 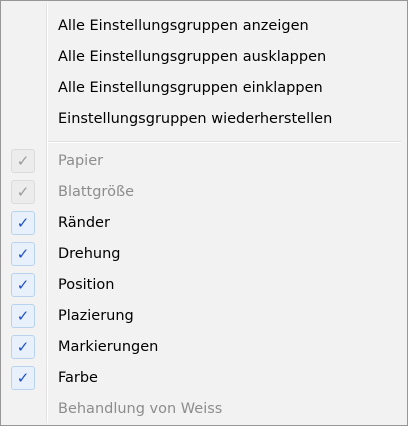 What do you see at coordinates (84, 223) in the screenshot?
I see `menu-item-label: Ränder` at bounding box center [84, 223].